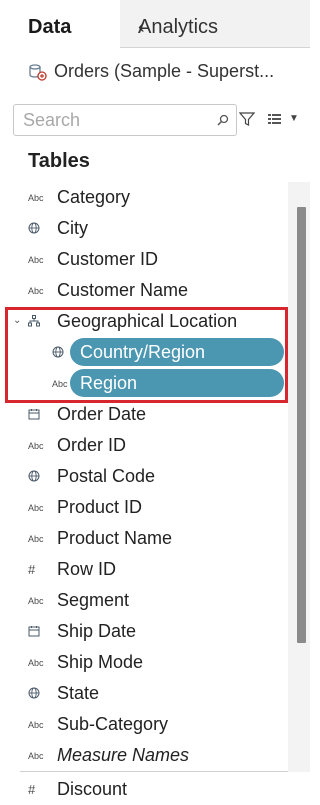 The width and height of the screenshot is (320, 805). What do you see at coordinates (222, 27) in the screenshot?
I see `collapse-pane-icon: ‹` at bounding box center [222, 27].